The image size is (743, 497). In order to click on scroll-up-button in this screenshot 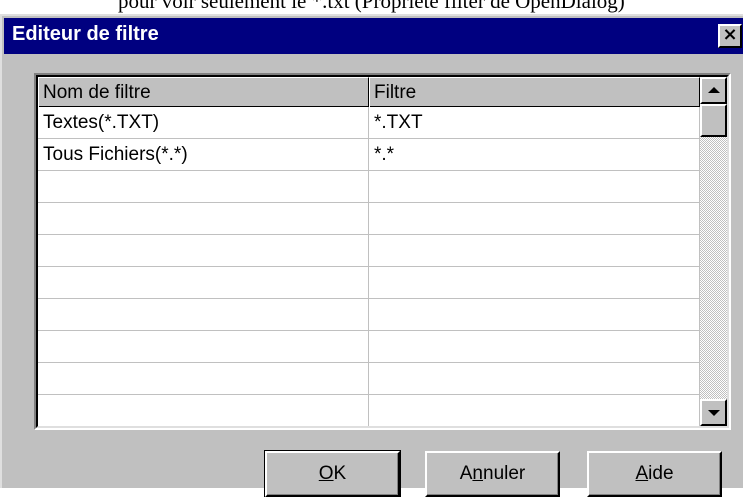, I will do `click(713, 90)`.